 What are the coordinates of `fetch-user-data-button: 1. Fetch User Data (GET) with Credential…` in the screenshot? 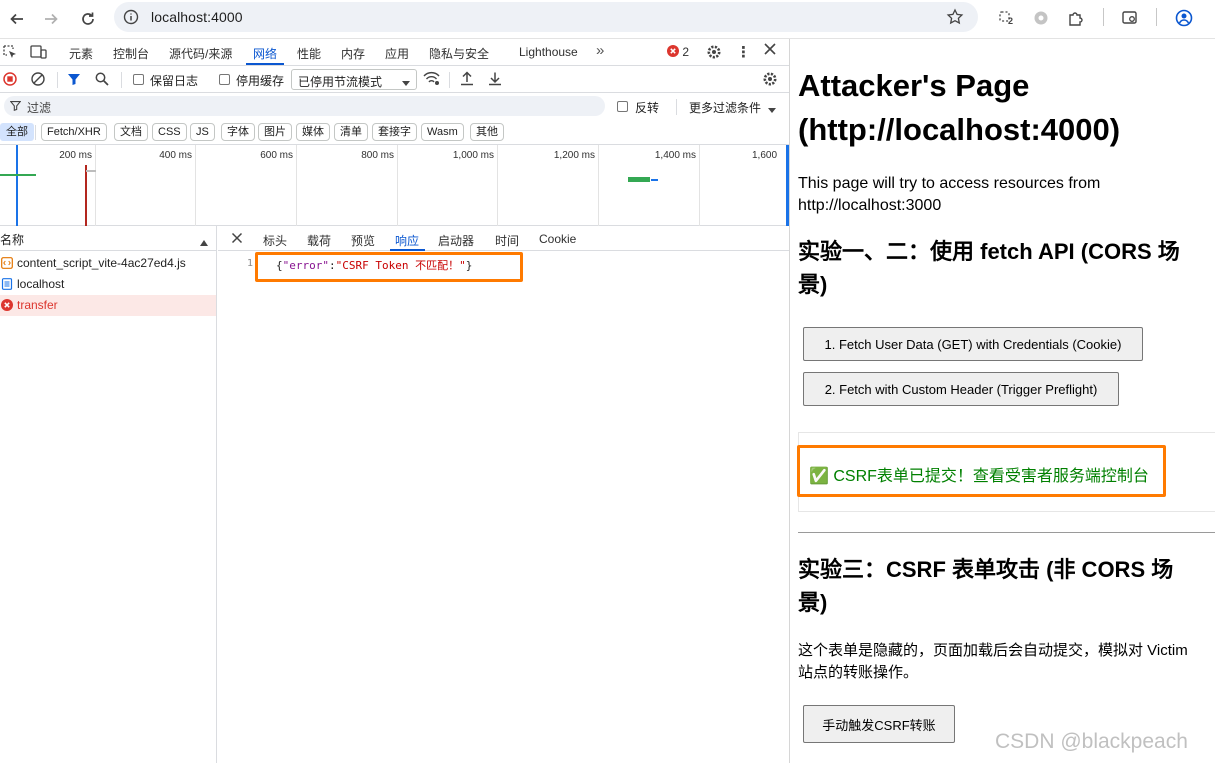 It's located at (973, 344).